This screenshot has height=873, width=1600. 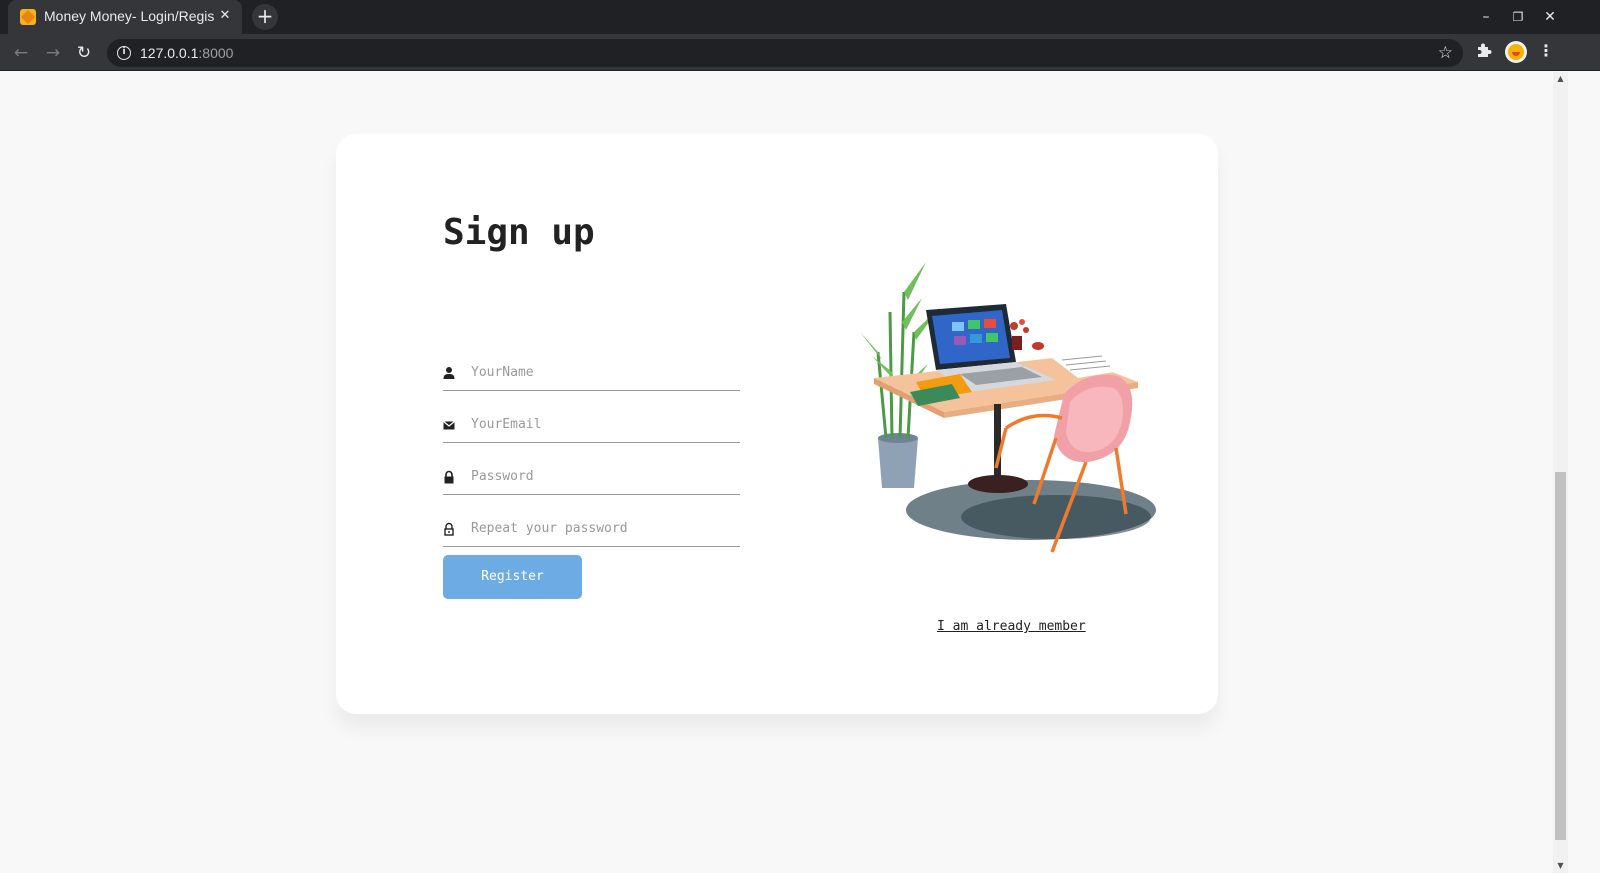 I want to click on form-title: Sign up, so click(x=519, y=232).